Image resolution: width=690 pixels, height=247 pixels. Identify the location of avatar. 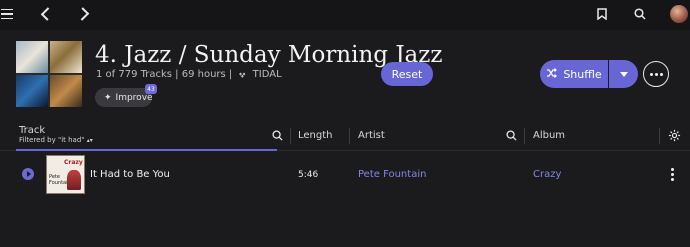
(679, 14).